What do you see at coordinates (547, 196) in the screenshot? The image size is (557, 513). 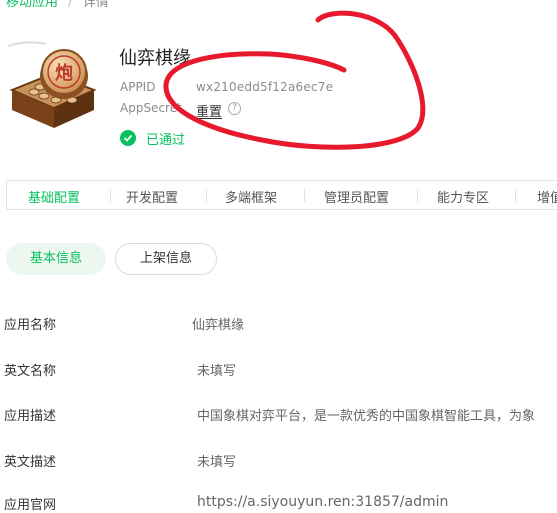 I see `tab-value-added: 增值` at bounding box center [547, 196].